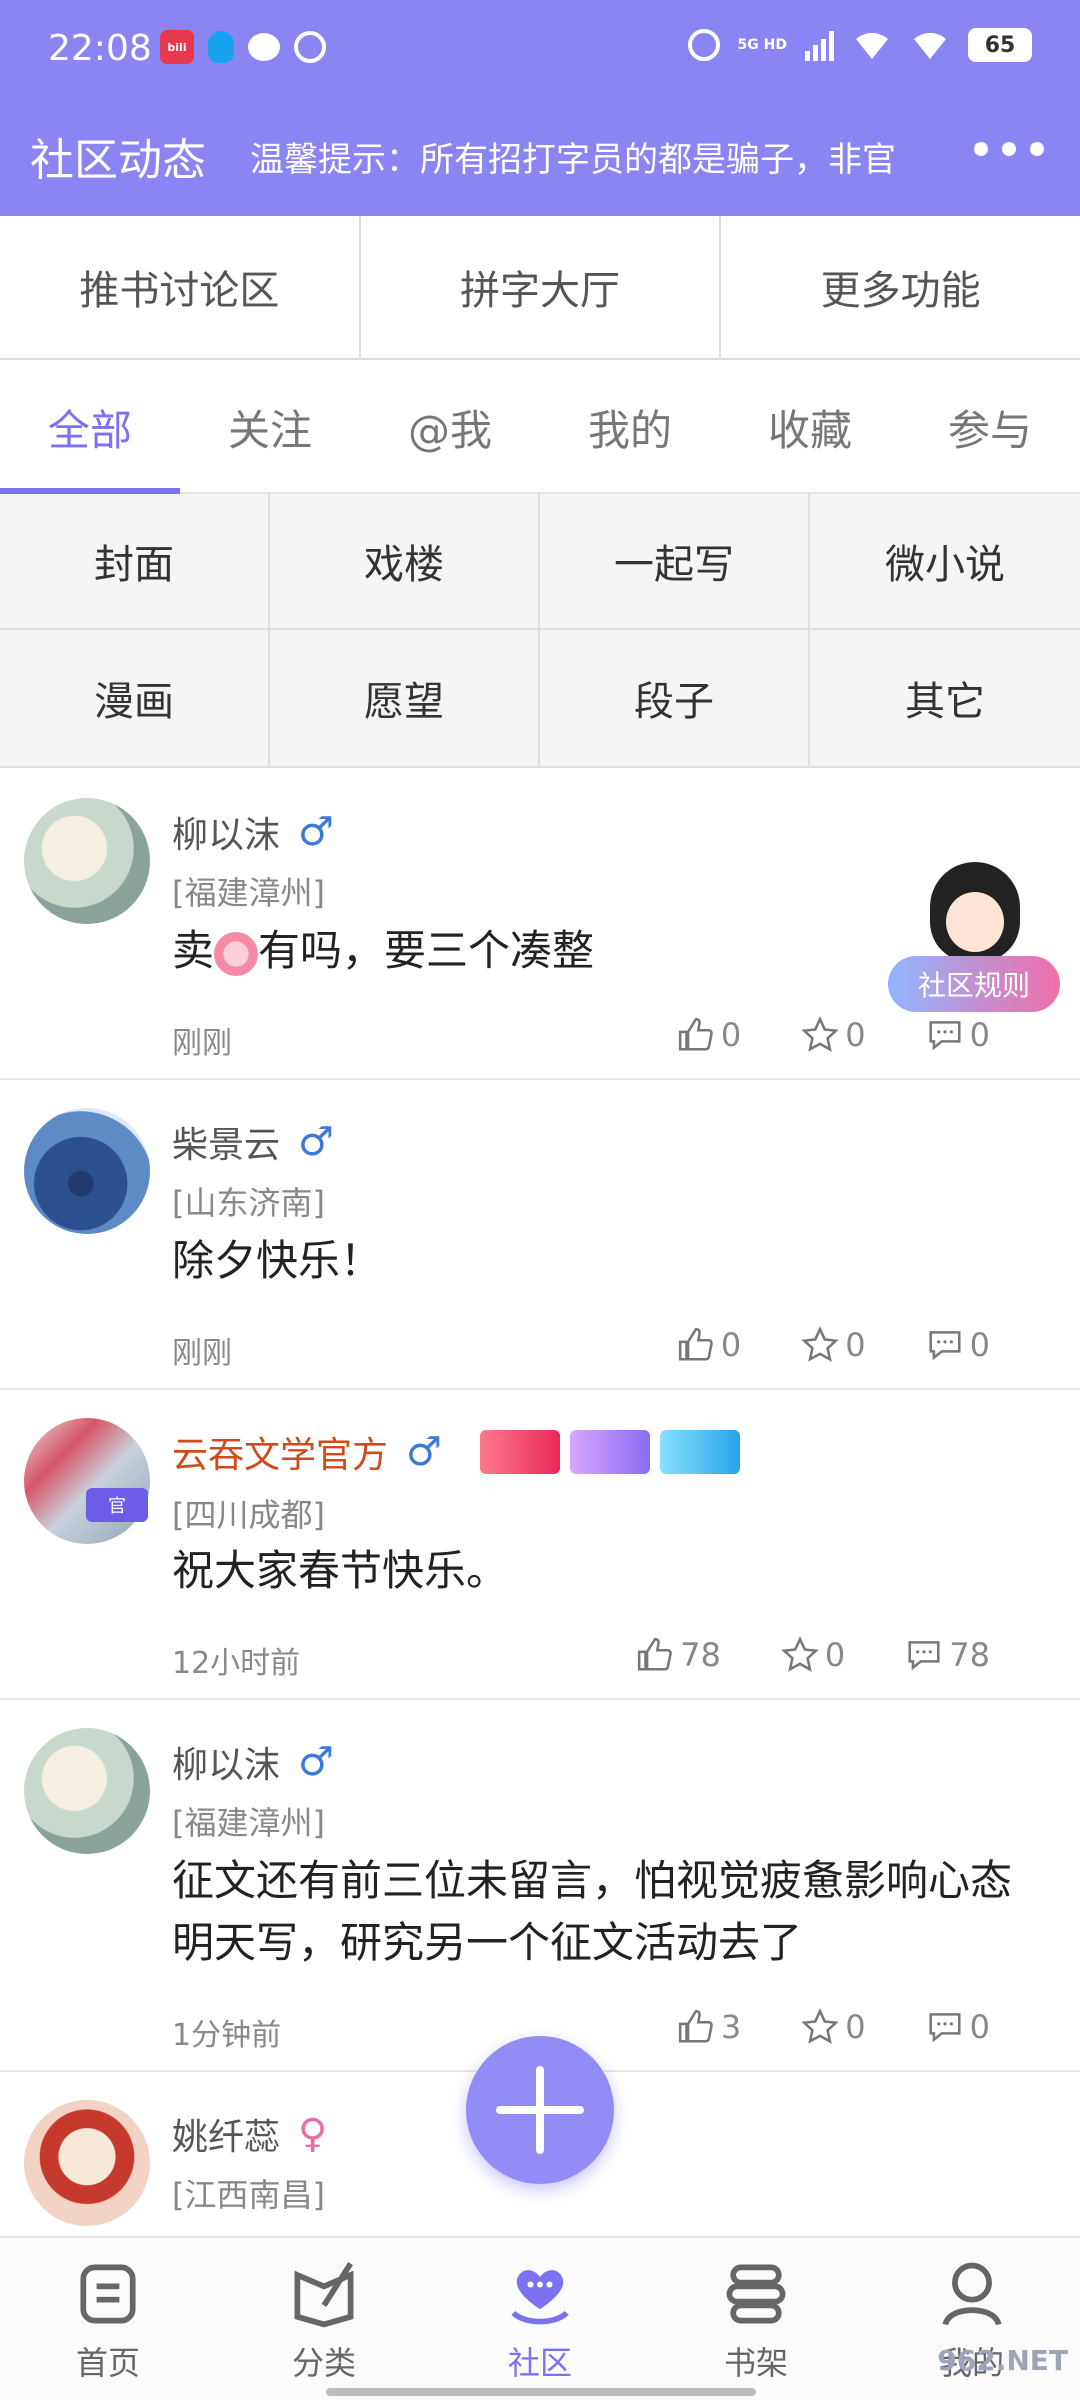 The width and height of the screenshot is (1080, 2400). I want to click on comment-count: 0, so click(979, 1345).